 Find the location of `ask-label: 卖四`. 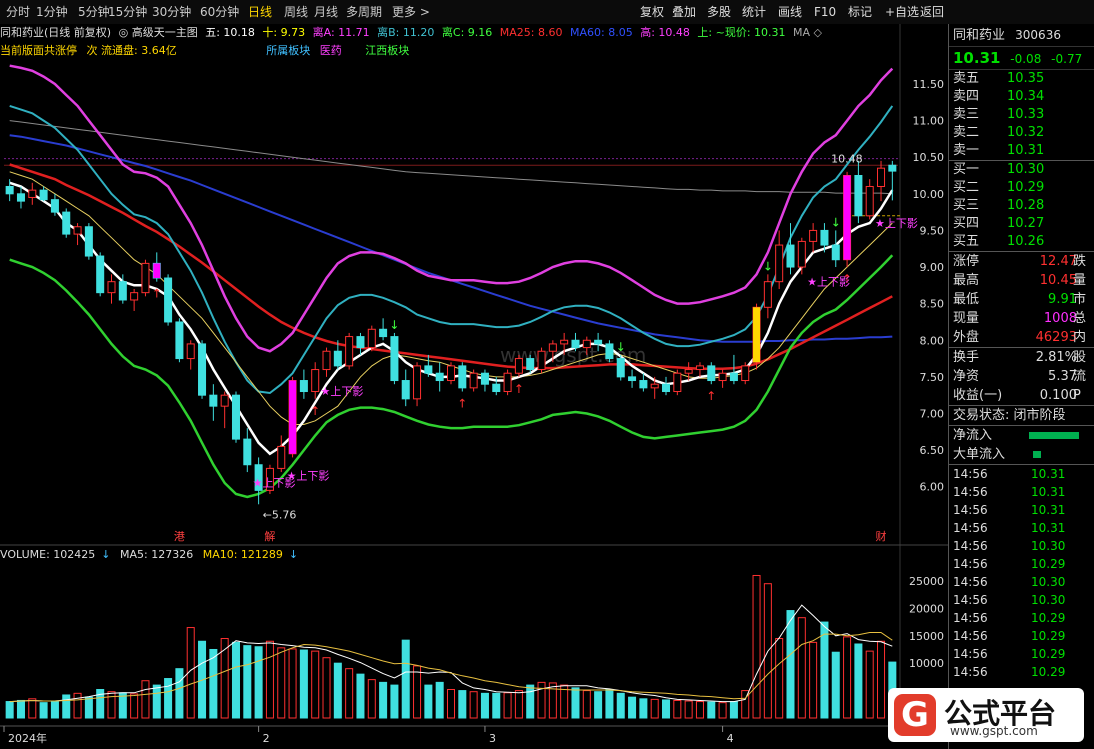

ask-label: 卖四 is located at coordinates (966, 96).